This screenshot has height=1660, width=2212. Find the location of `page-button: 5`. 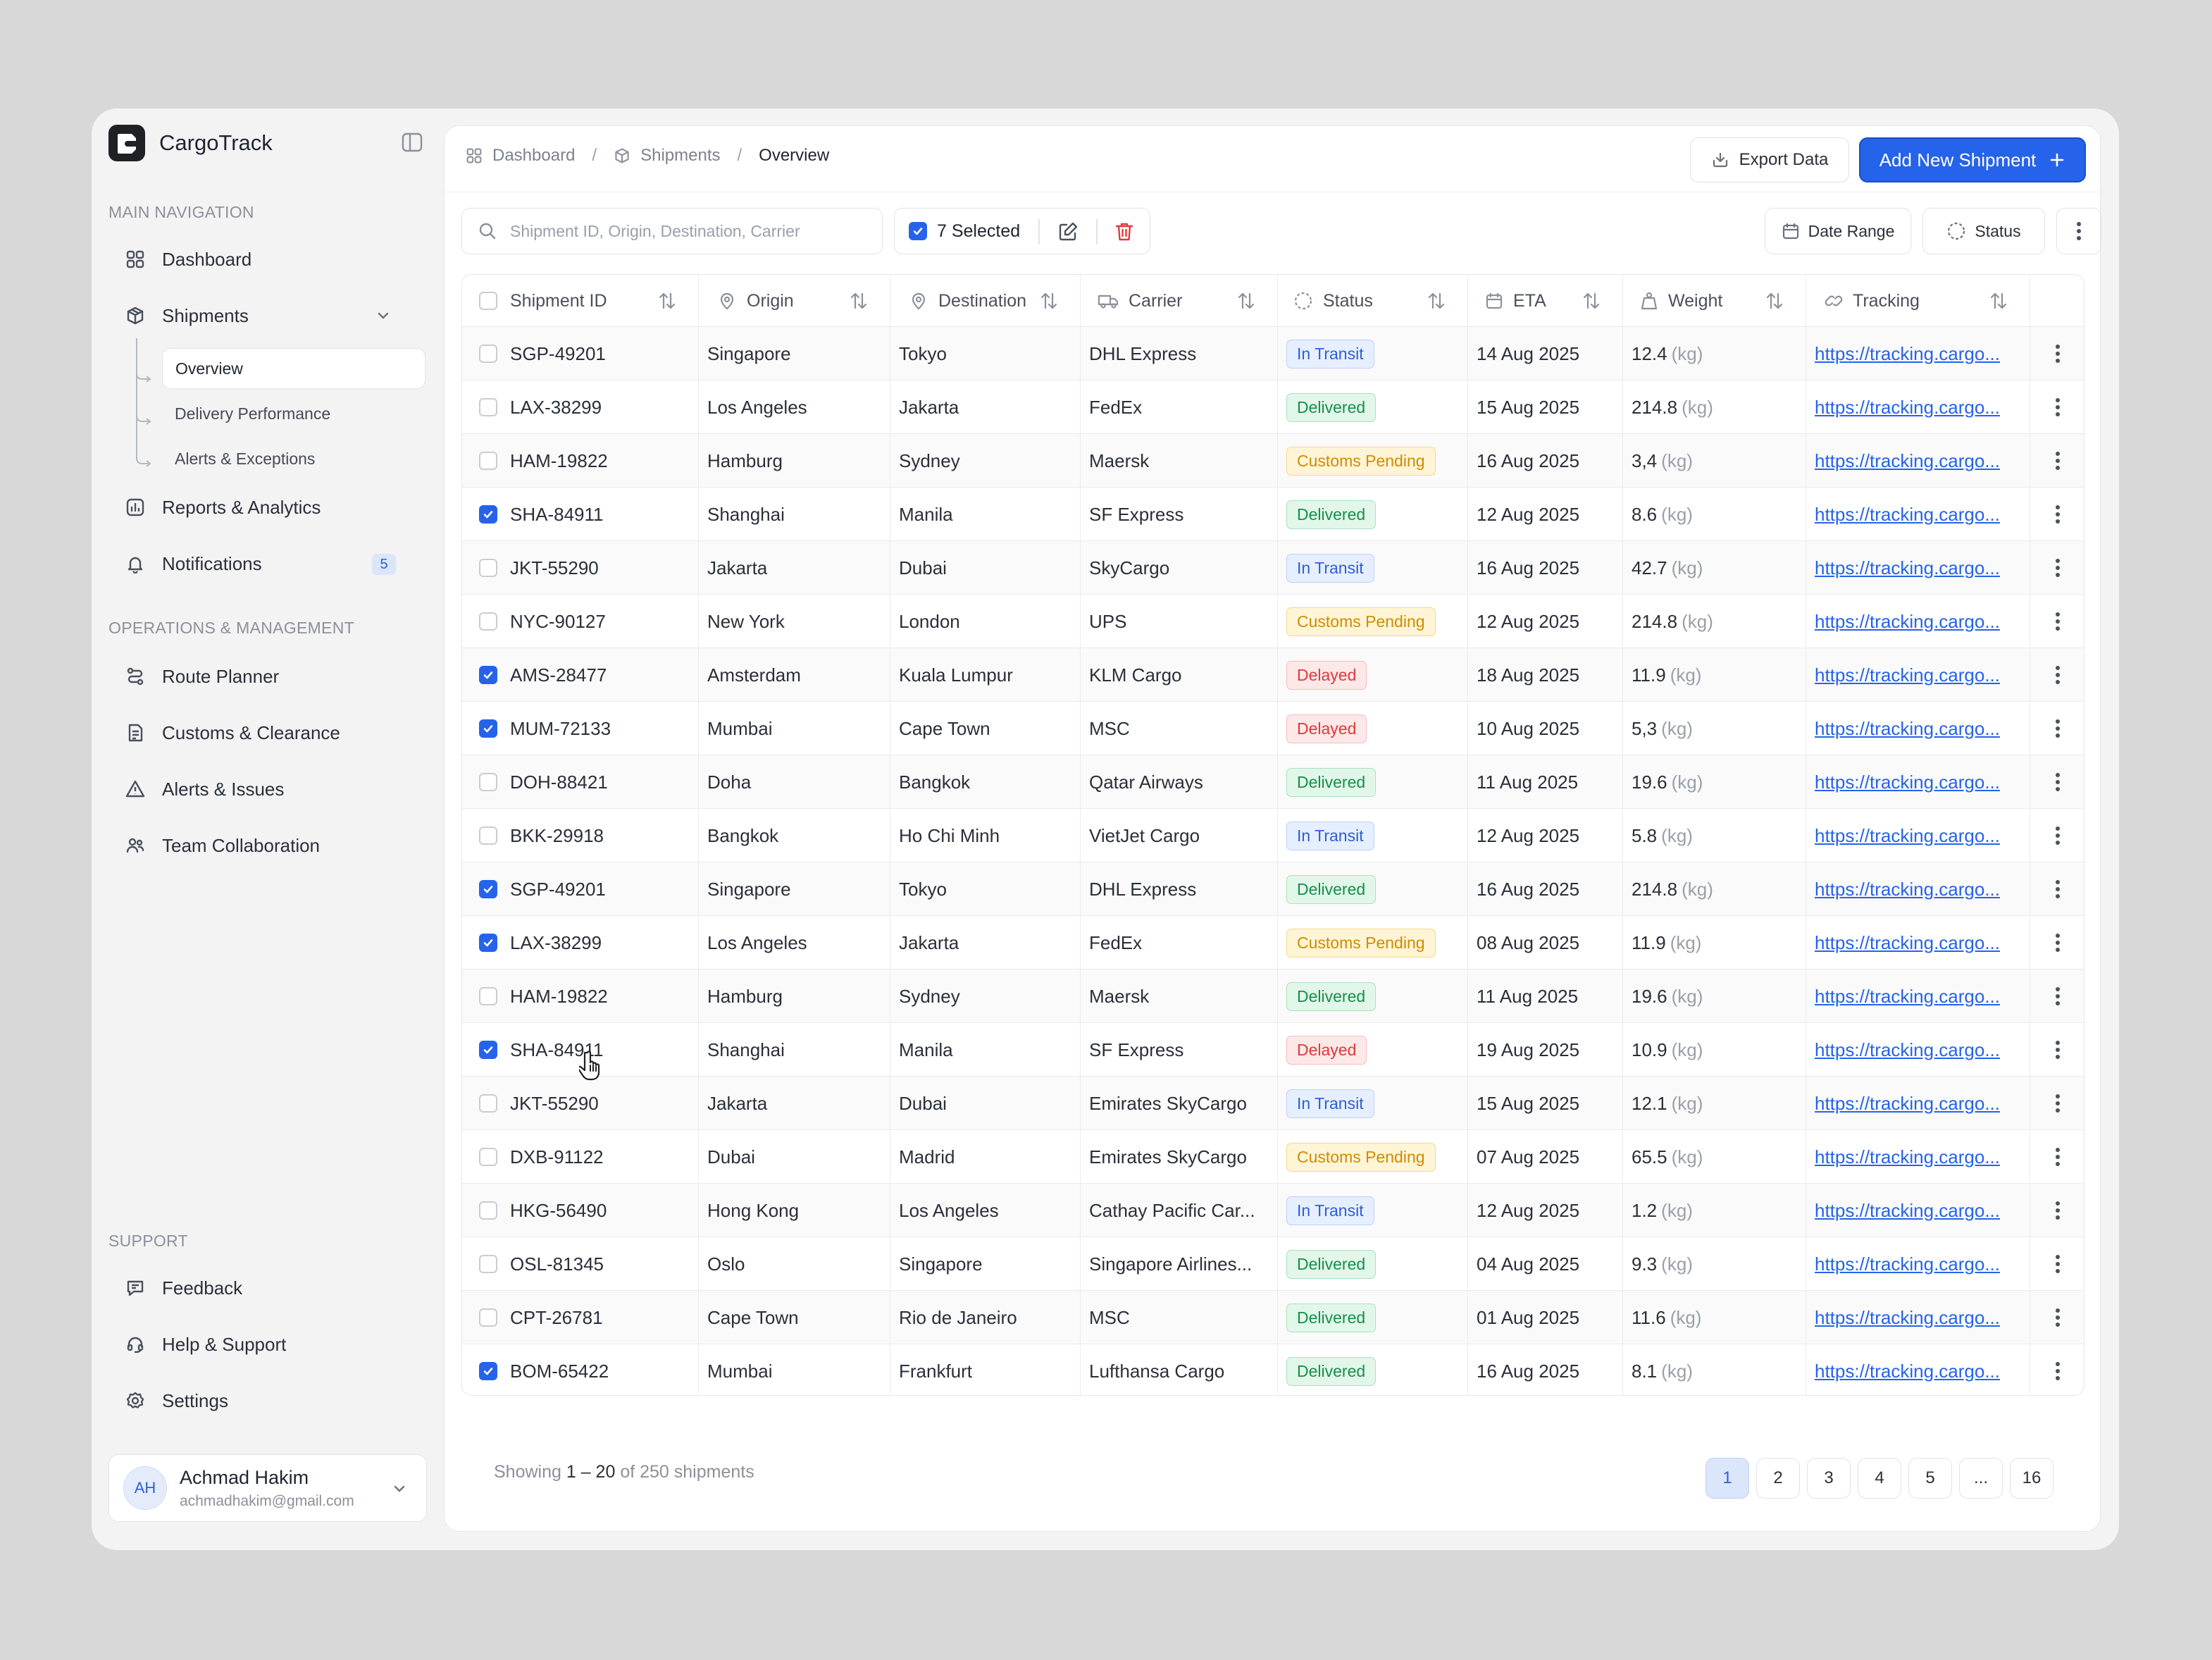

page-button: 5 is located at coordinates (1930, 1478).